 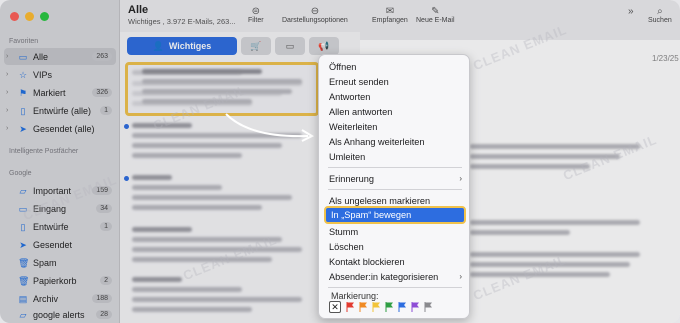 I want to click on menu-item-move-to-spam: In „Spam“ bewegen, so click(x=395, y=215).